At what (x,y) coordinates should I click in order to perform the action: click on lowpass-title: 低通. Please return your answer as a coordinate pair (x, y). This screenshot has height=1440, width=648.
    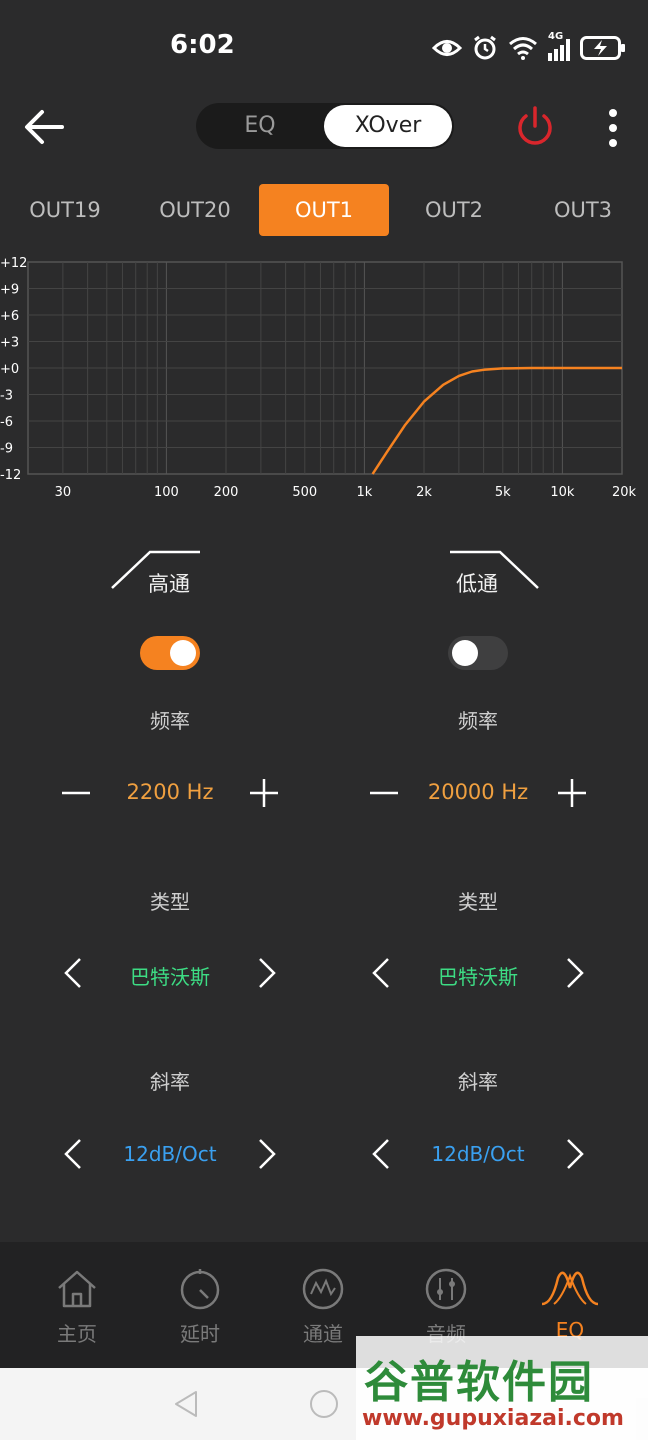
    Looking at the image, I should click on (477, 584).